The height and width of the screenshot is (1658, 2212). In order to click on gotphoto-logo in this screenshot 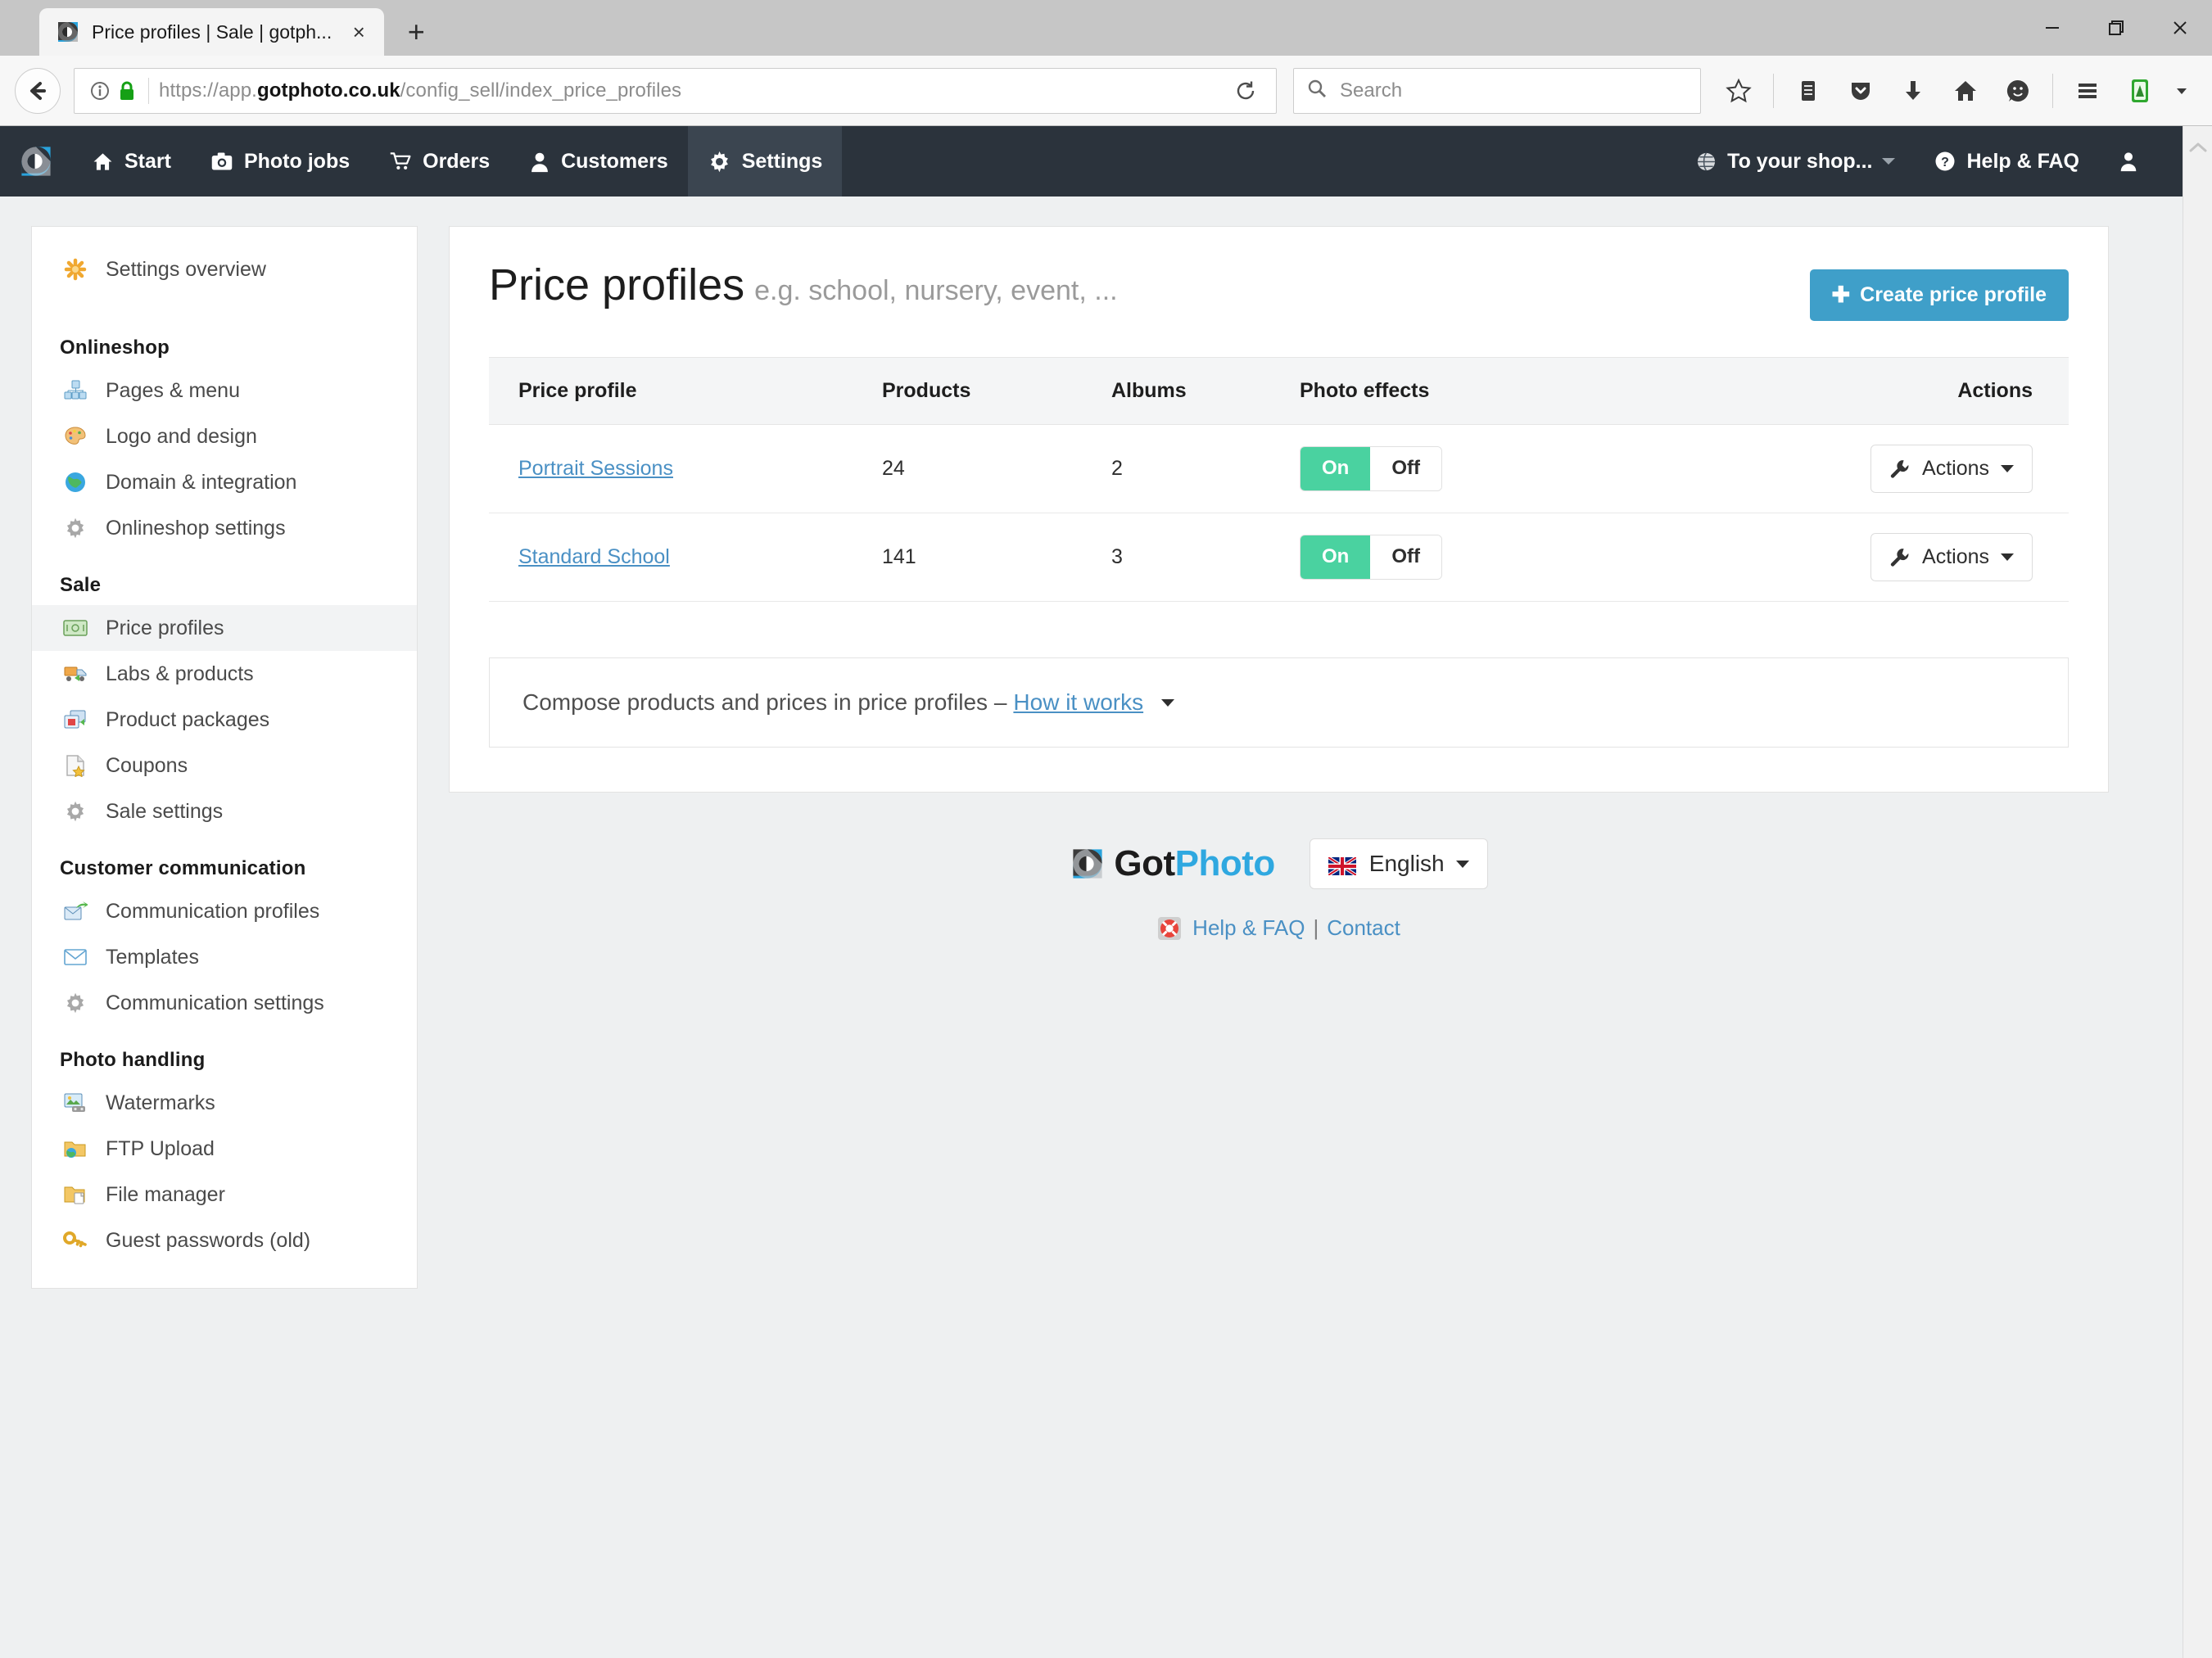, I will do `click(36, 161)`.